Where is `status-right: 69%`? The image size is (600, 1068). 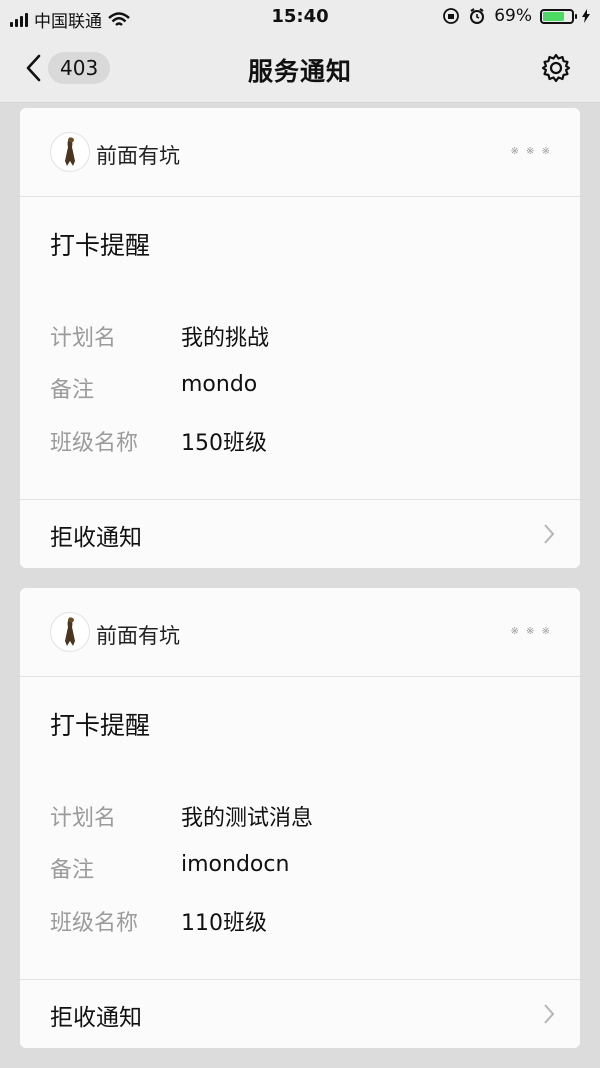
status-right: 69% is located at coordinates (516, 16).